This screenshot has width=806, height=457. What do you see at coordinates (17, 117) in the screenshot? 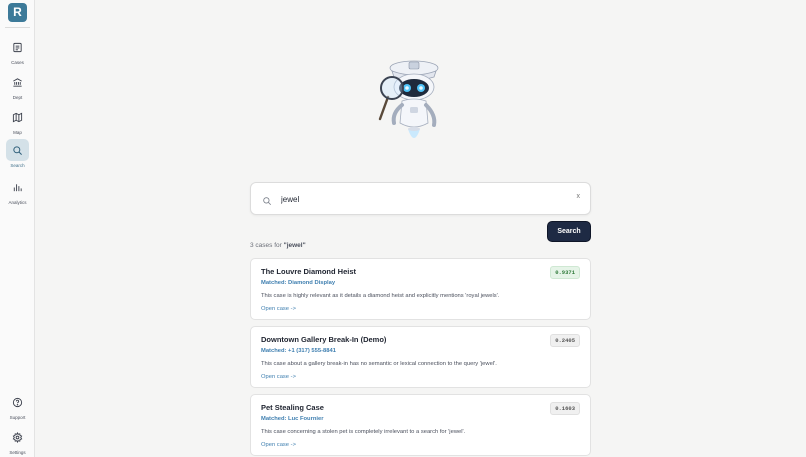
I see `map-icon` at bounding box center [17, 117].